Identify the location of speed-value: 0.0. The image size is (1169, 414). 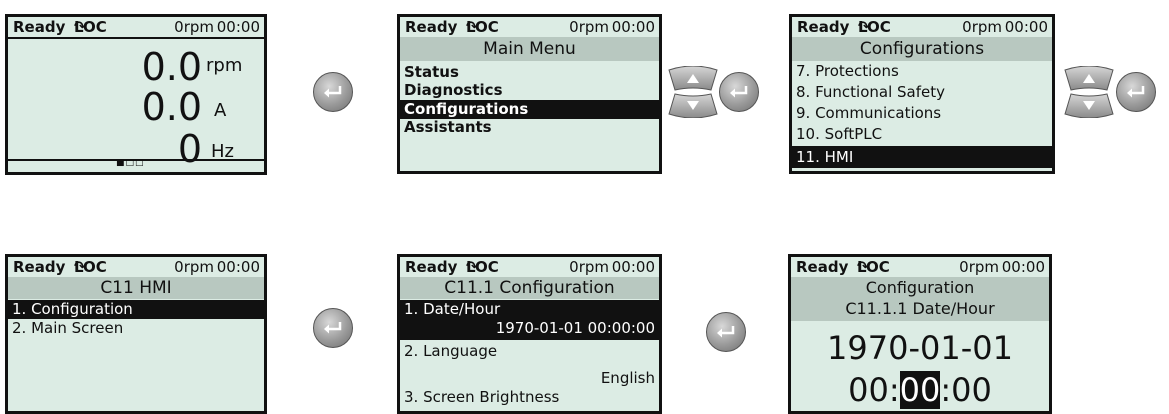
(171, 67).